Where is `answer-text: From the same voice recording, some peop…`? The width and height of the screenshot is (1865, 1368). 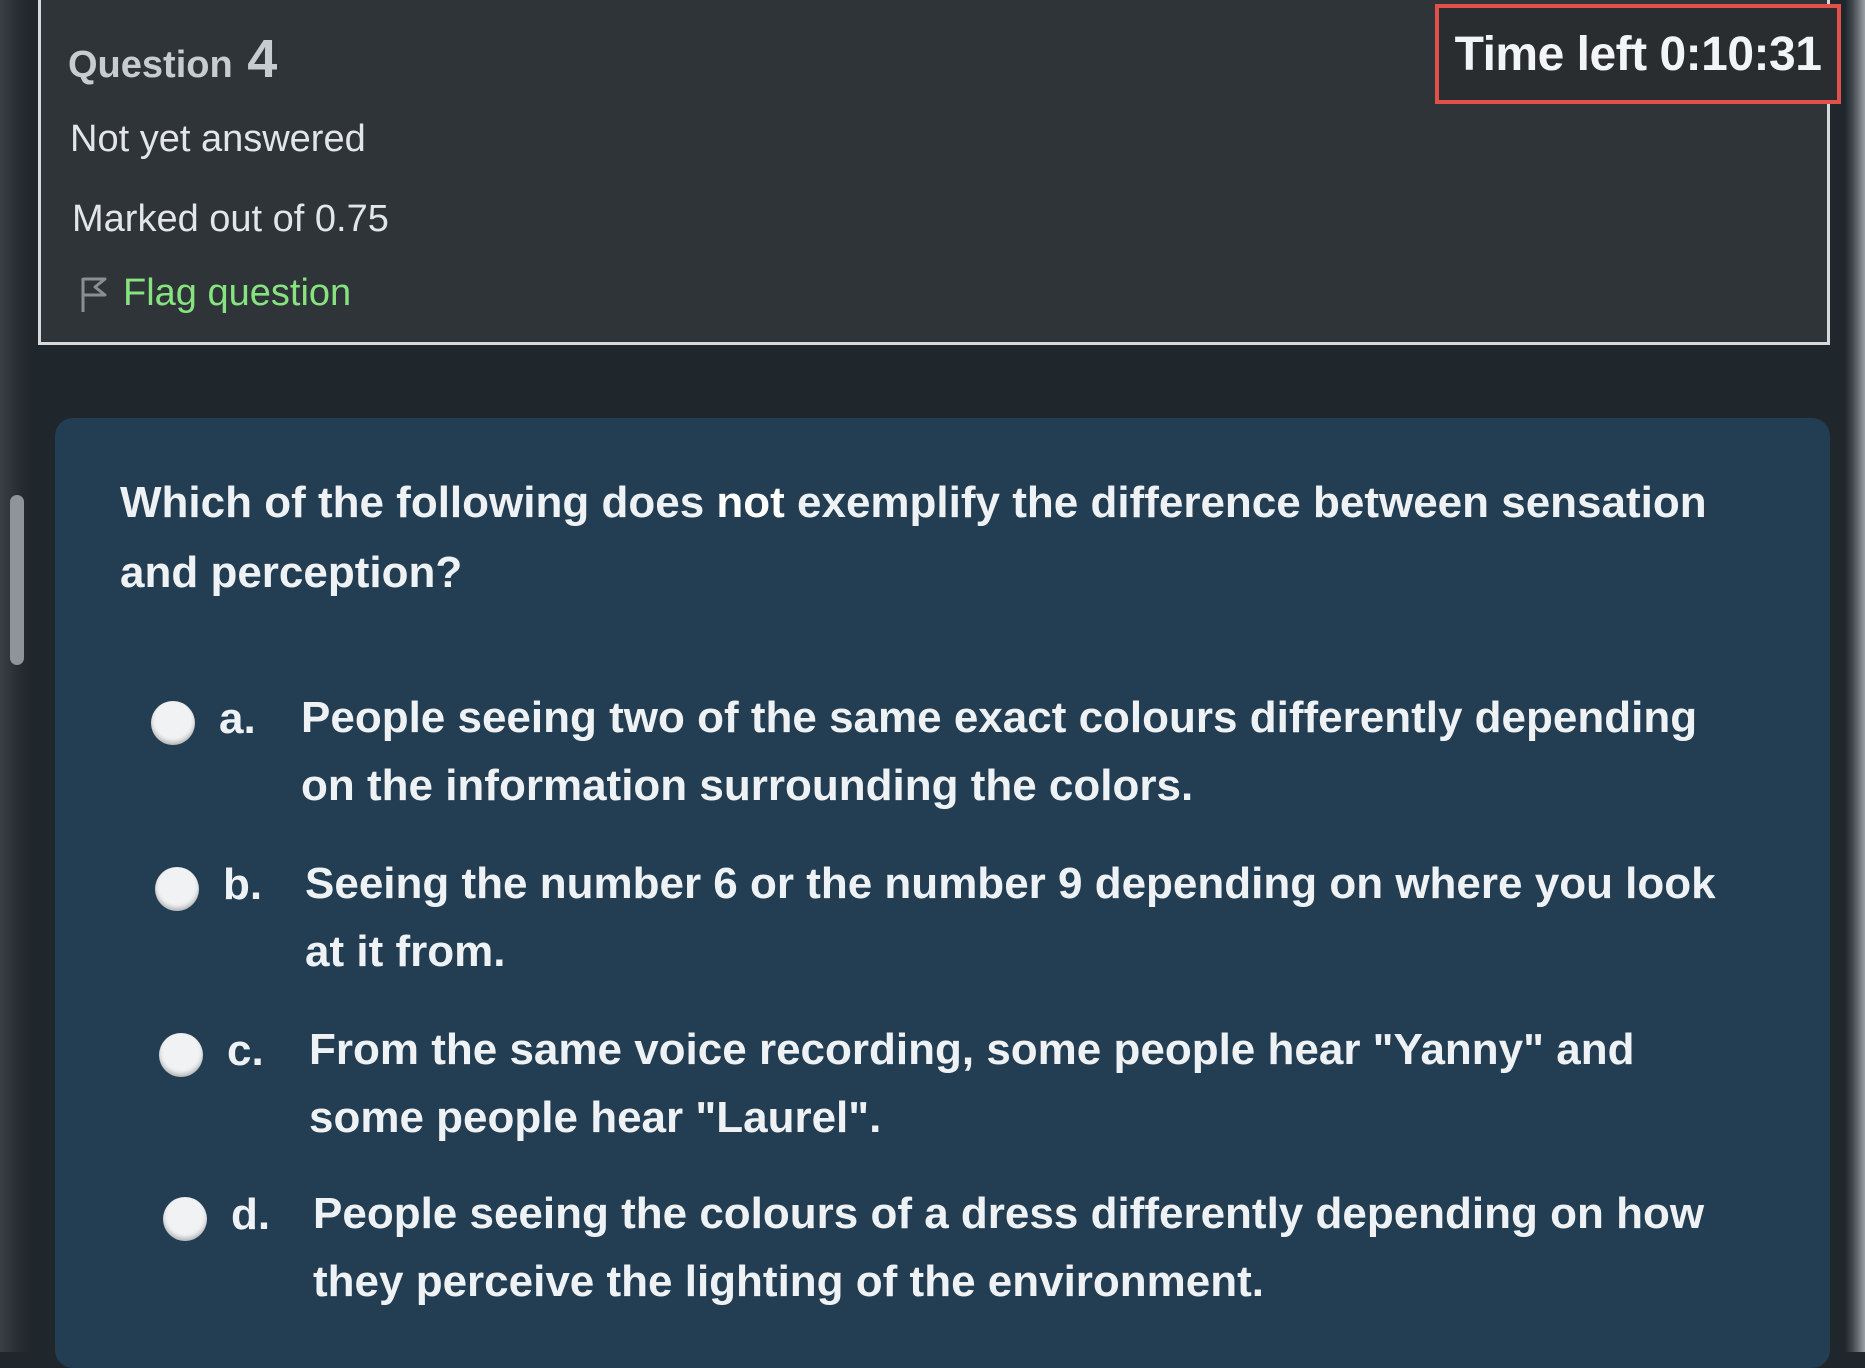
answer-text: From the same voice recording, some peop… is located at coordinates (972, 1083).